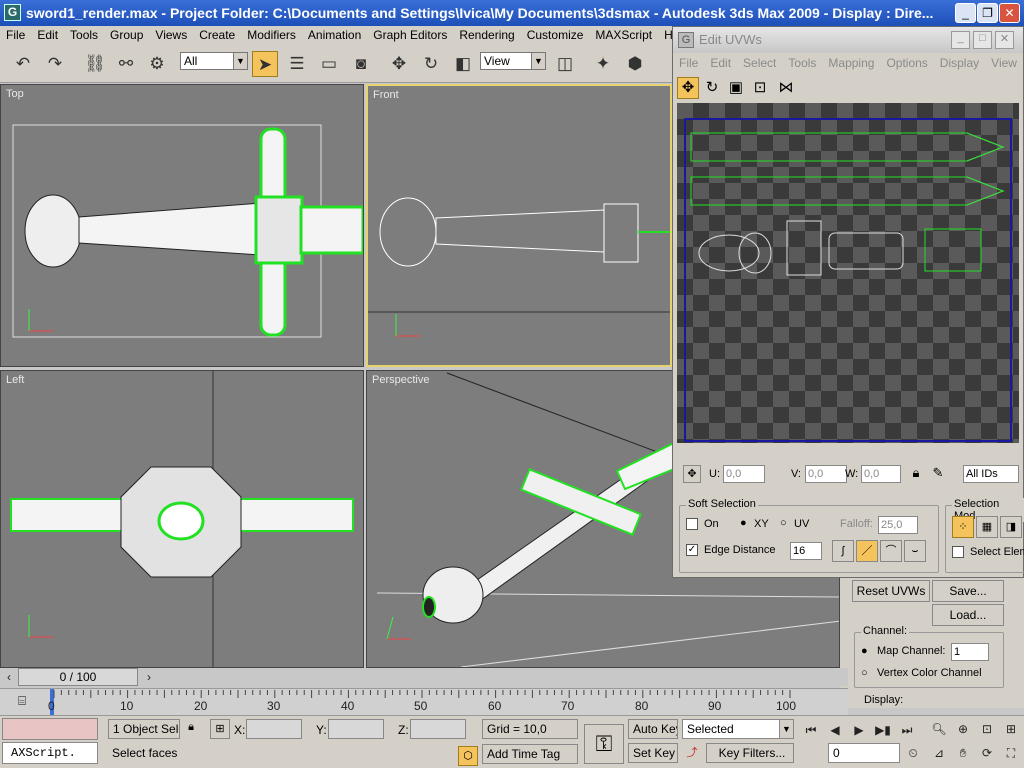 The width and height of the screenshot is (1024, 768). What do you see at coordinates (603, 64) in the screenshot?
I see `snaps-toggle-icon: ✦` at bounding box center [603, 64].